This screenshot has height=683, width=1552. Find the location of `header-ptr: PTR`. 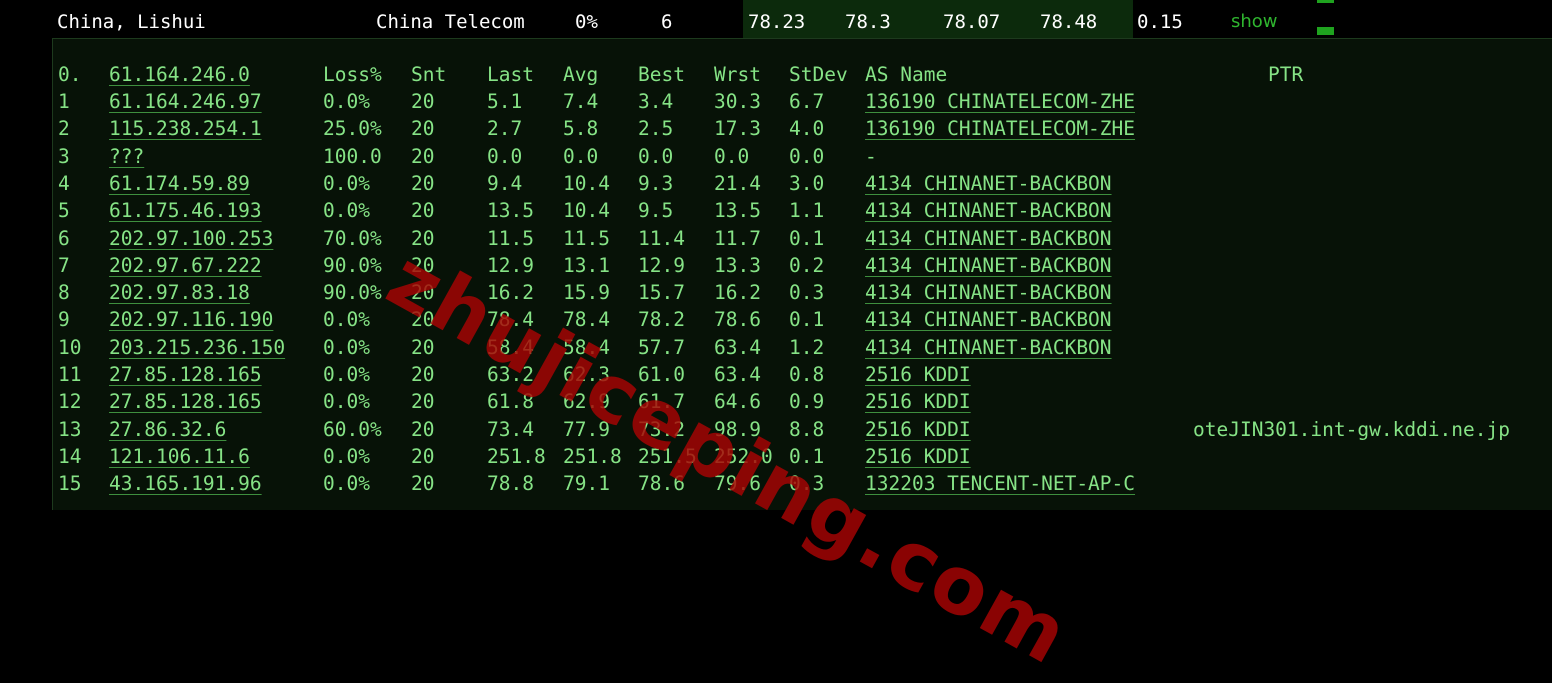

header-ptr: PTR is located at coordinates (1286, 74).